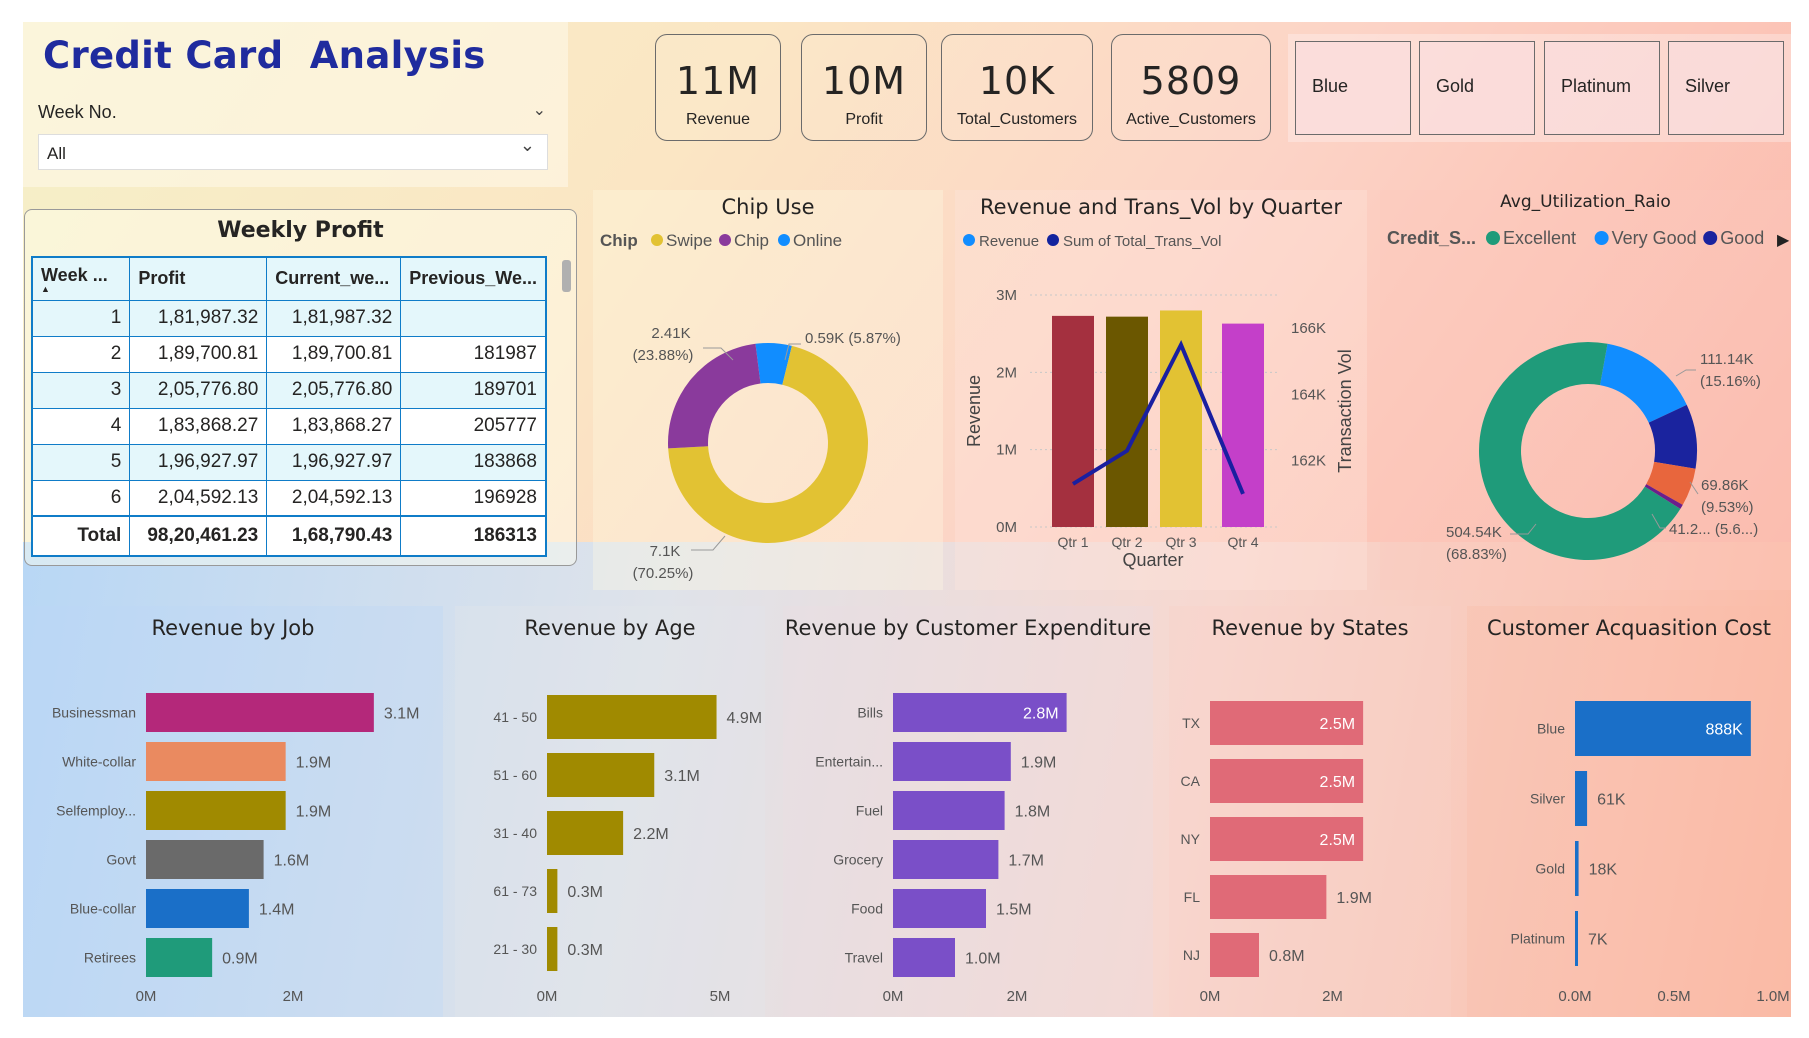 The height and width of the screenshot is (1038, 1809). I want to click on table-row: 6 2,04,592.13 2,04,592.13 196928, so click(289, 498).